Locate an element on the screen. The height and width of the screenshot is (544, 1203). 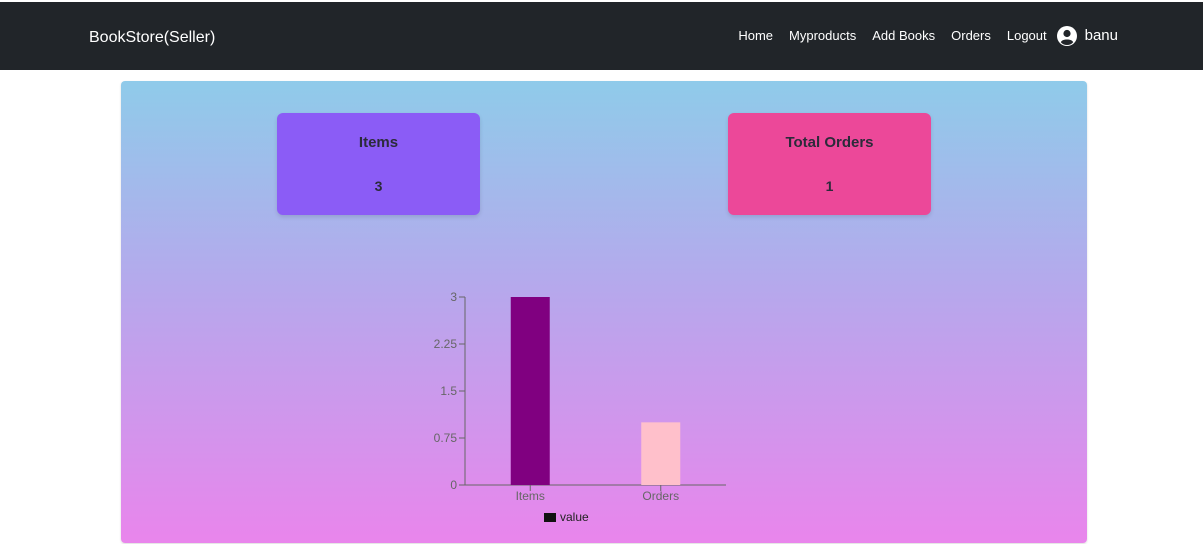
bar-chart: 0 0.75 1.5 2.25 3 Items Orders is located at coordinates (580, 396).